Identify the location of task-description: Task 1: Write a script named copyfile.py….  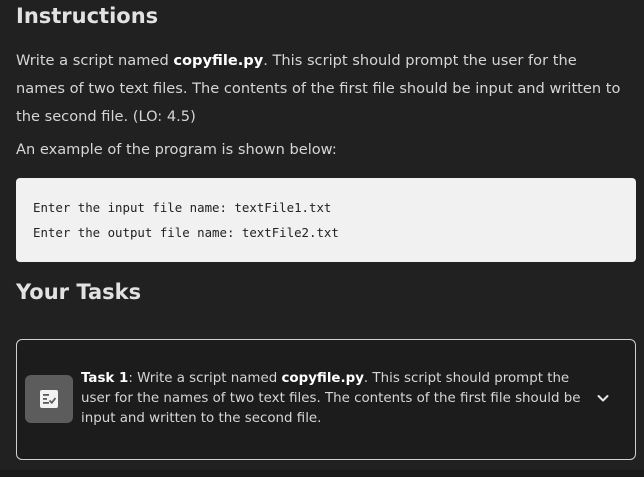
(331, 399).